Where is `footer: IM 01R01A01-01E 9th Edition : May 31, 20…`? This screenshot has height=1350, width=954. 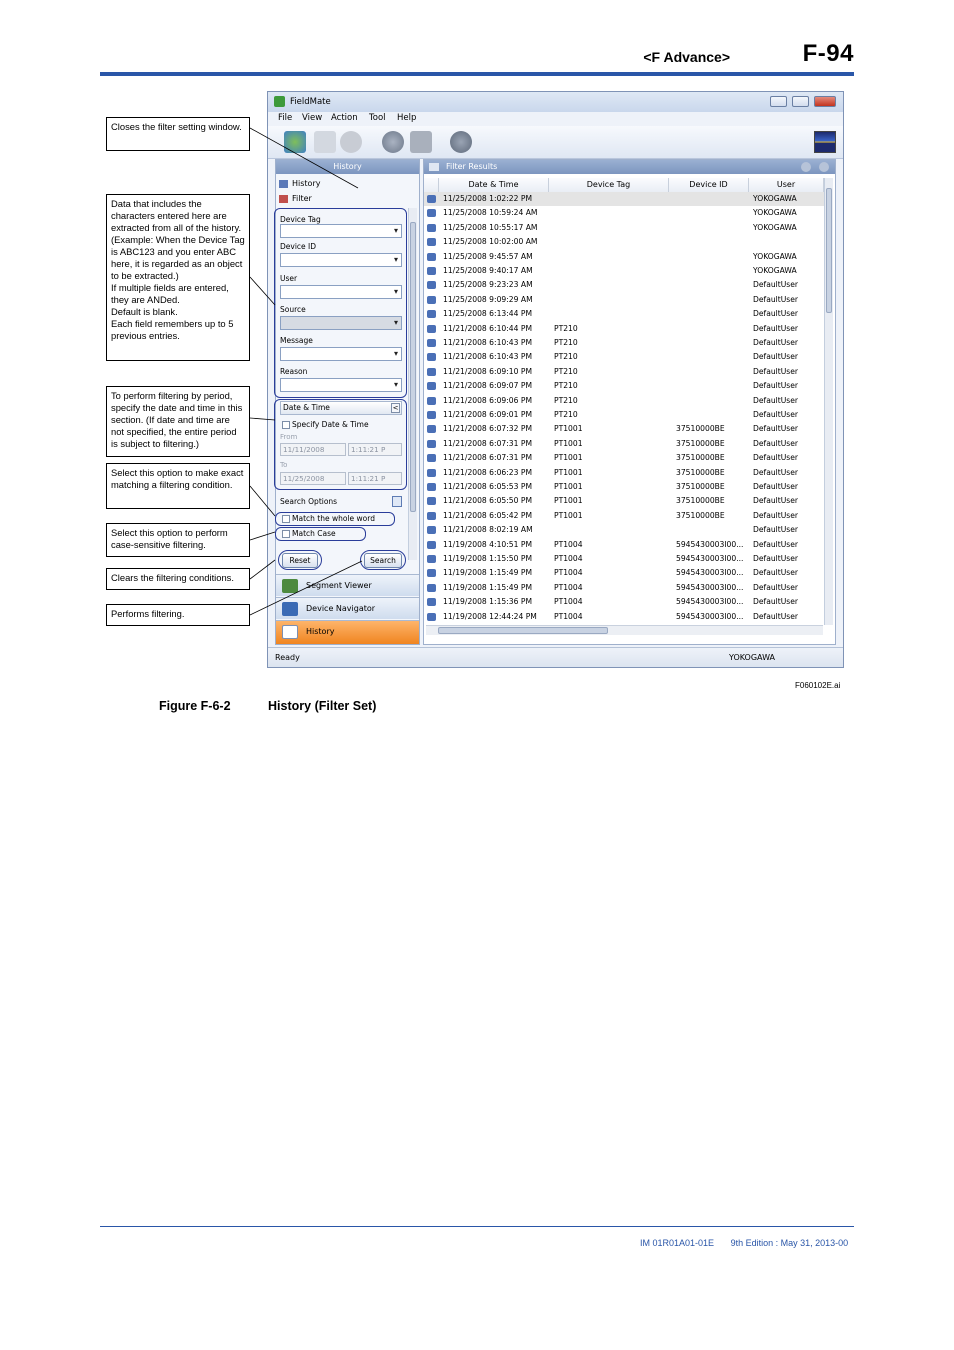 footer: IM 01R01A01-01E 9th Edition : May 31, 20… is located at coordinates (744, 1243).